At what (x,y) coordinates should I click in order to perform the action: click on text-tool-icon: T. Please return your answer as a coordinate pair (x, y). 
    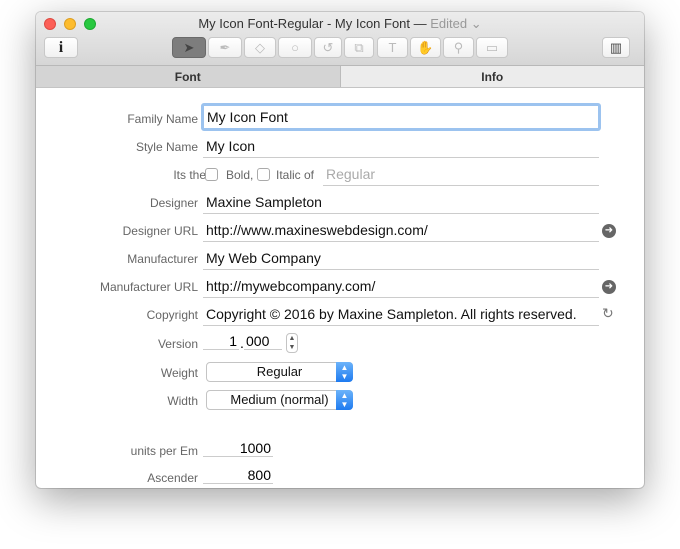
    Looking at the image, I should click on (392, 47).